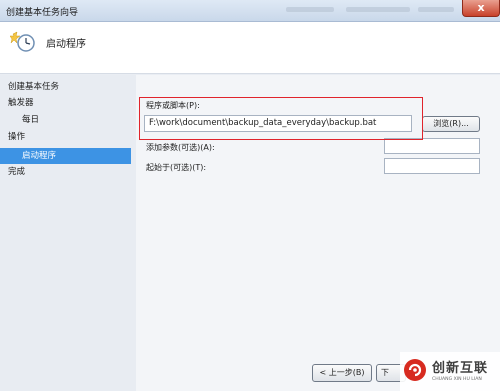 The image size is (500, 391). I want to click on sidebar-item-create-task: 创建基本任务, so click(65, 87).